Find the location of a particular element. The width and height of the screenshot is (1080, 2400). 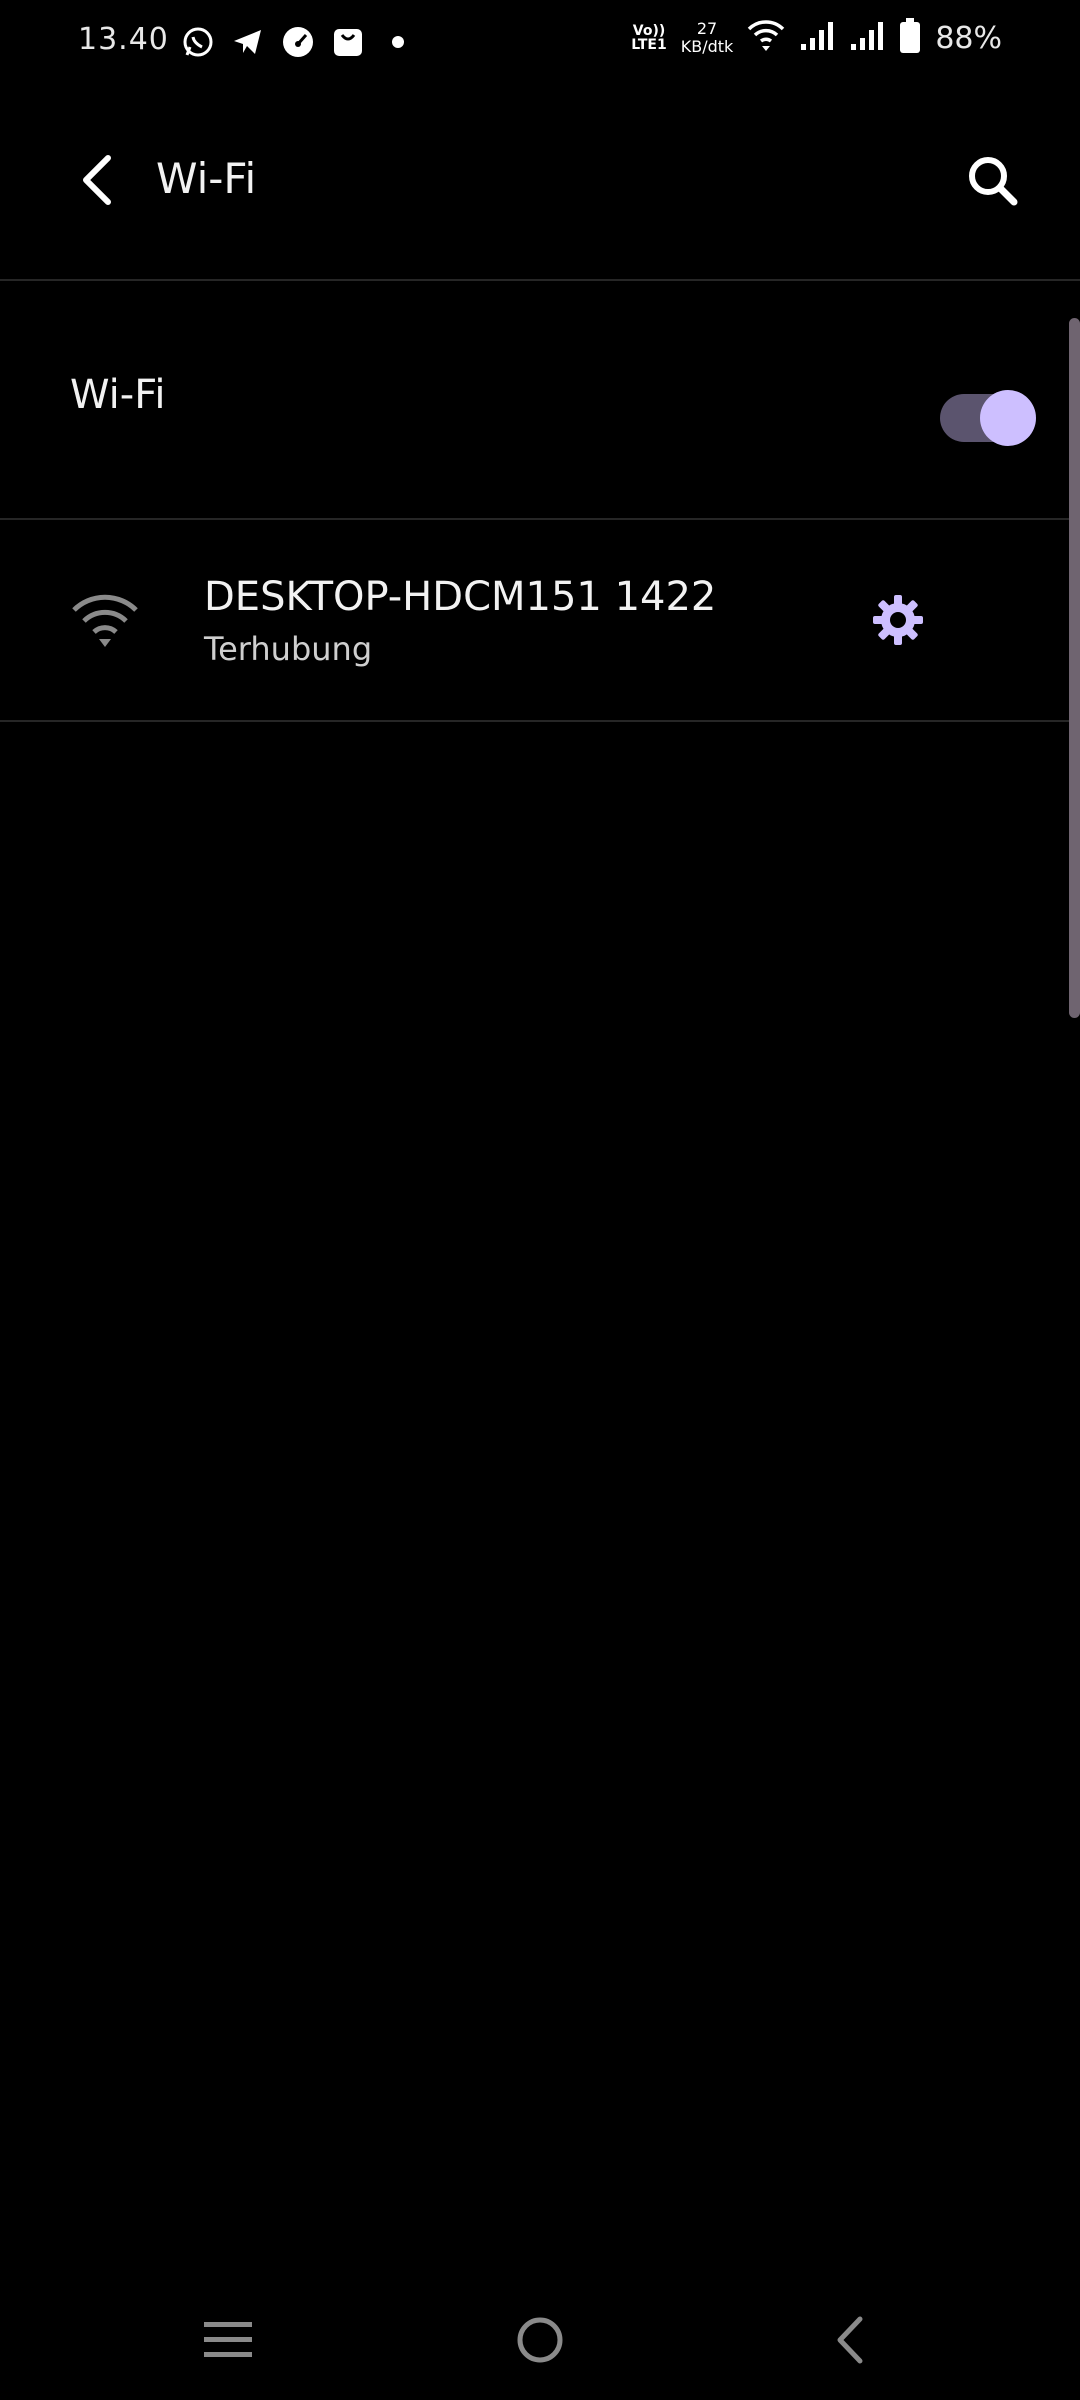

shopping-bag-icon is located at coordinates (348, 42).